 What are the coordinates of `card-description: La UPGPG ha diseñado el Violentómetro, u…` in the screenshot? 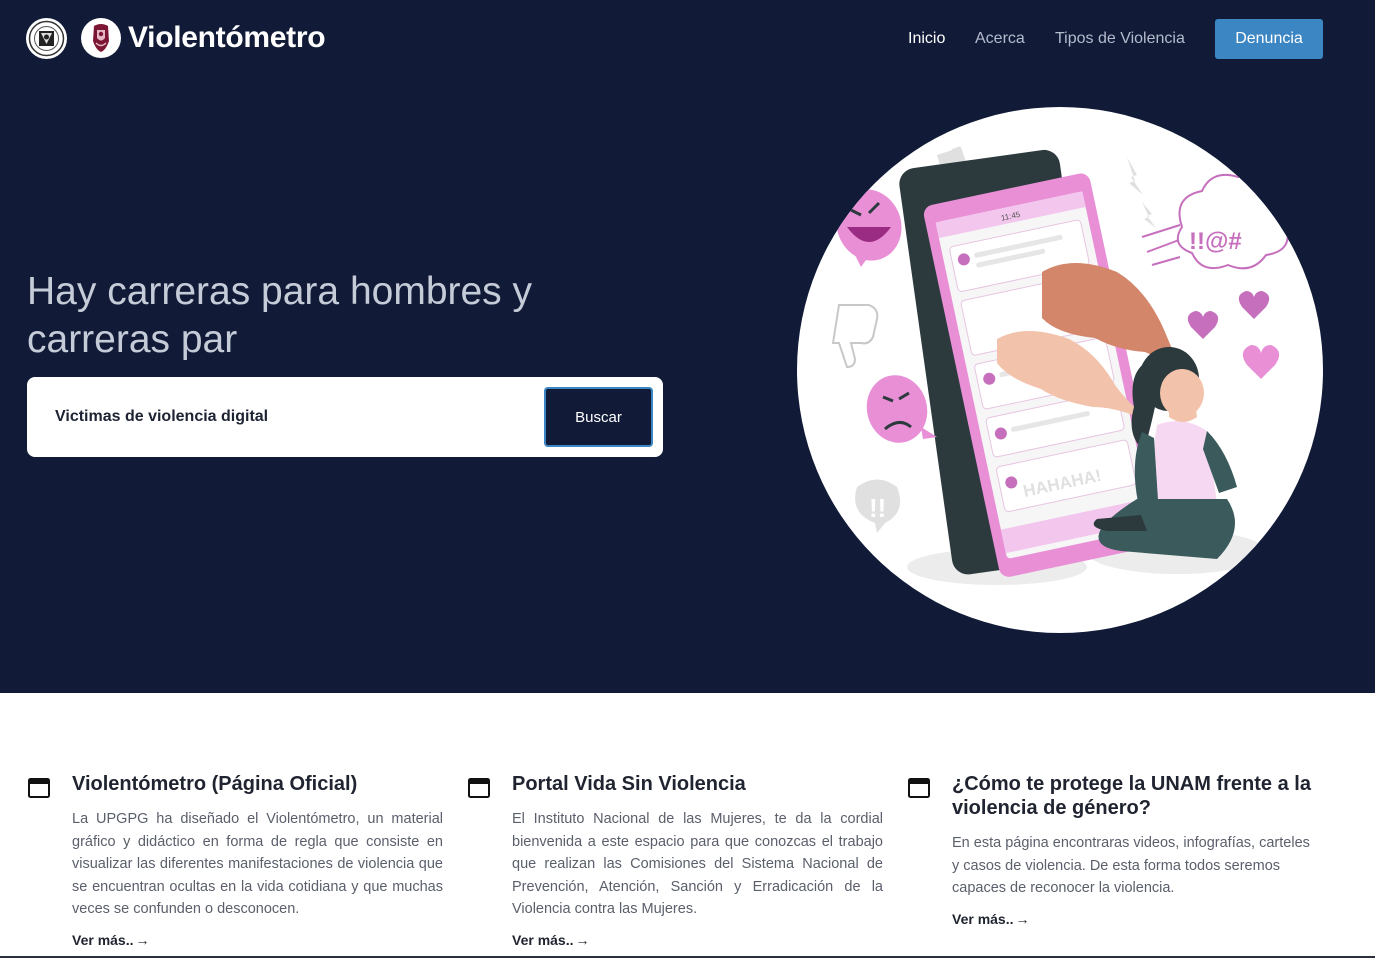 It's located at (257, 864).